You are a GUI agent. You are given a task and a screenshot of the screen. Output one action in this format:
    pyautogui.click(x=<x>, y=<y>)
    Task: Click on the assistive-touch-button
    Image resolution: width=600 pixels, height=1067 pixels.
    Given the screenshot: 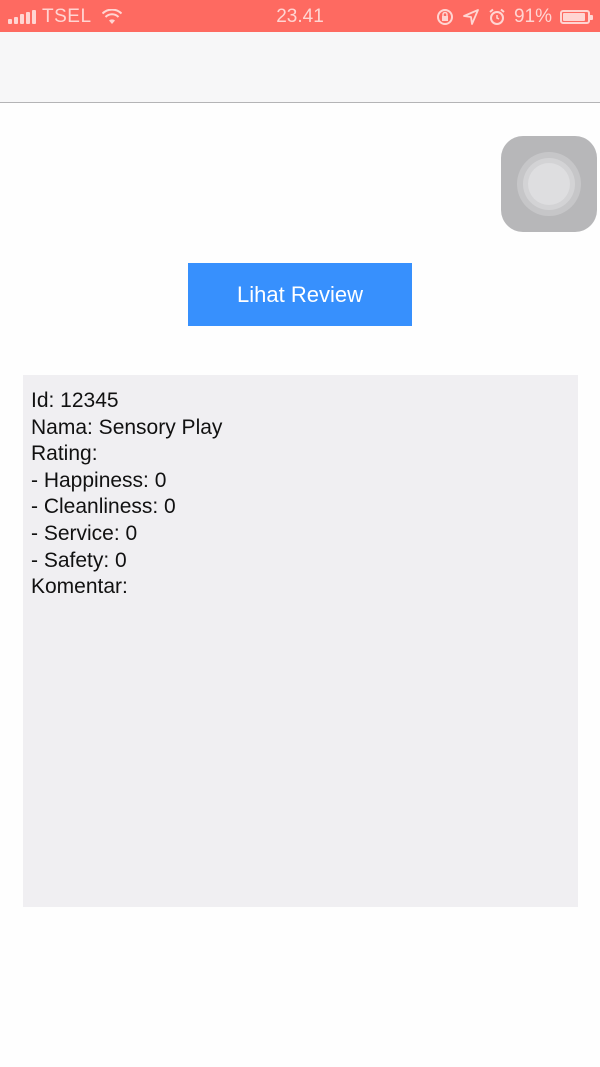 What is the action you would take?
    pyautogui.click(x=549, y=184)
    